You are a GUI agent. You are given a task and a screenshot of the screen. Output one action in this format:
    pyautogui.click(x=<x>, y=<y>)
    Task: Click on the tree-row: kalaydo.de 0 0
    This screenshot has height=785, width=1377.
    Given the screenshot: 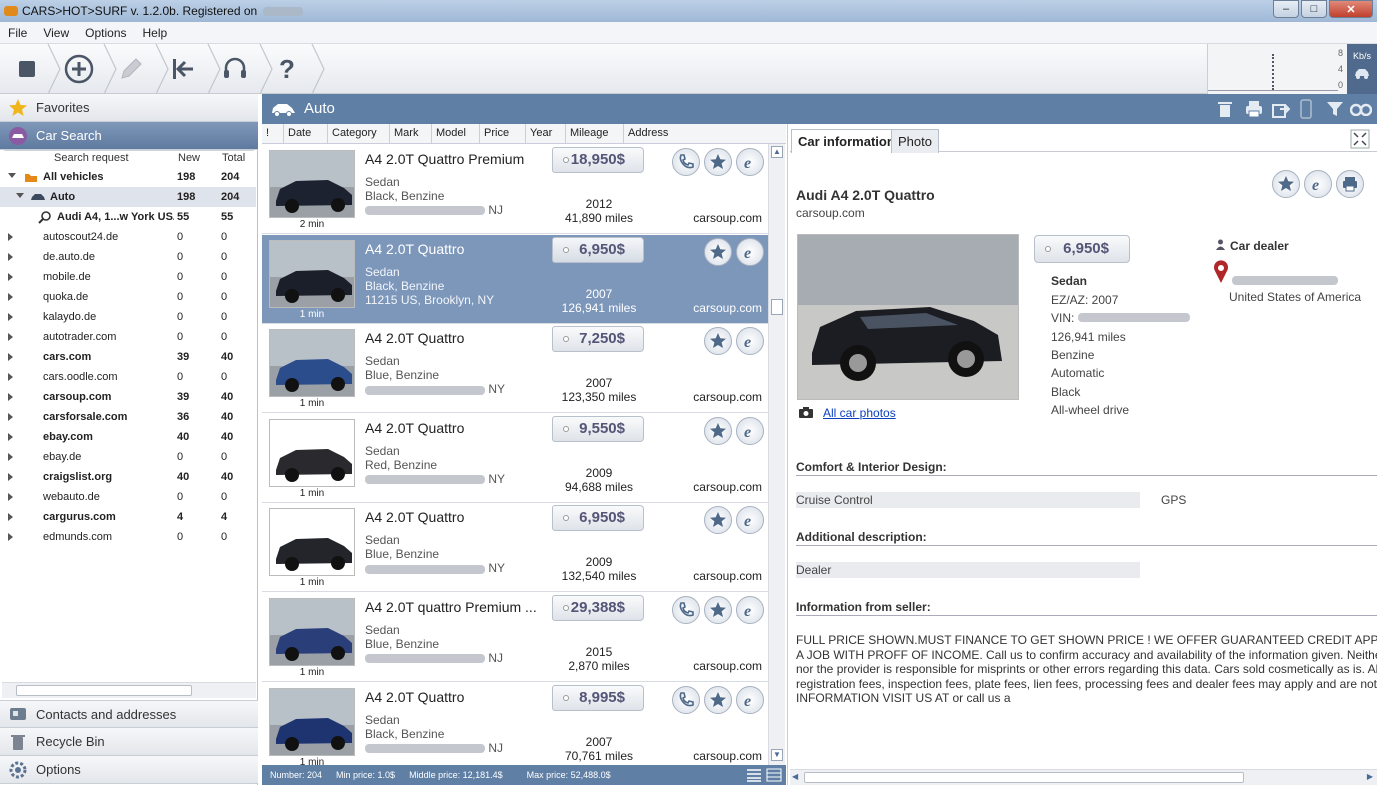 What is the action you would take?
    pyautogui.click(x=128, y=317)
    